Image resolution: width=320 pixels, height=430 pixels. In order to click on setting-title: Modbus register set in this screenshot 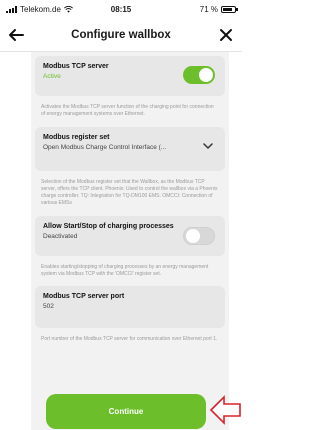, I will do `click(76, 137)`.